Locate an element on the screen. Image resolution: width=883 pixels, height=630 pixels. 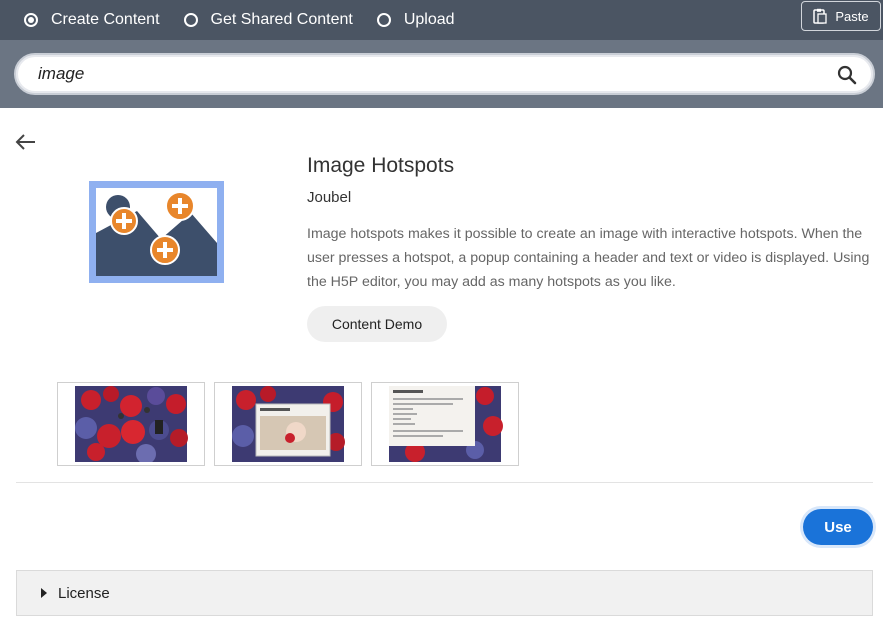
radio-label: Upload is located at coordinates (429, 19).